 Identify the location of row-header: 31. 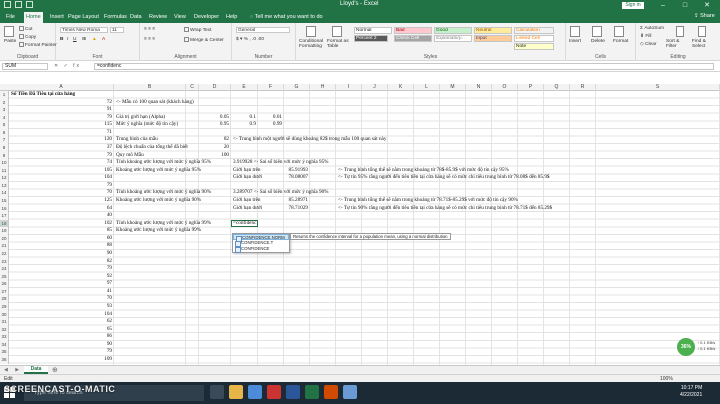
(4, 322).